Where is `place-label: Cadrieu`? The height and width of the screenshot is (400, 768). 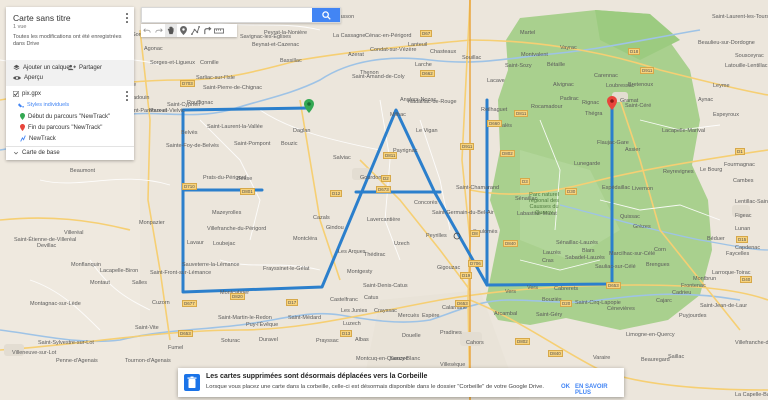
place-label: Cadrieu is located at coordinates (682, 293).